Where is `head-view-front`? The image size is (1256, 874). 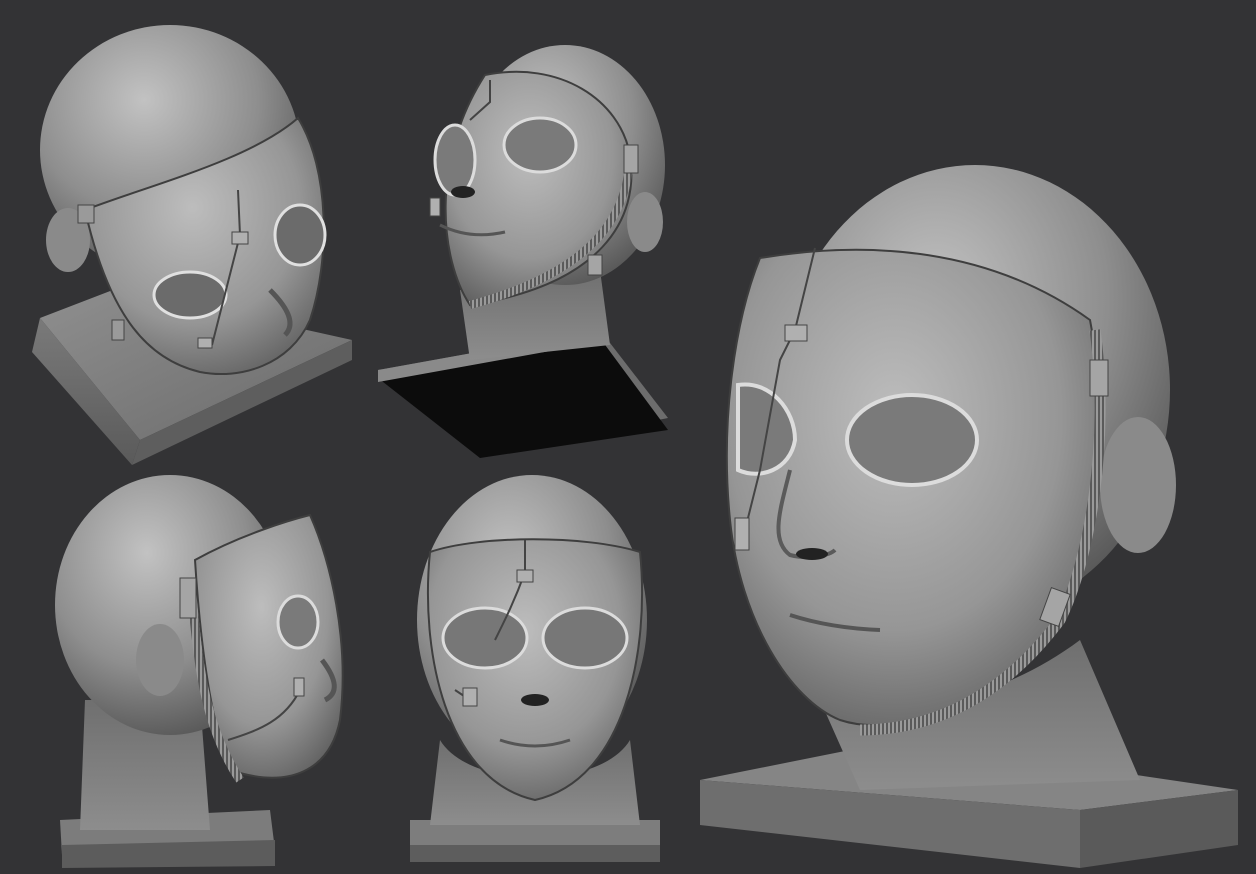
head-view-front is located at coordinates (535, 668).